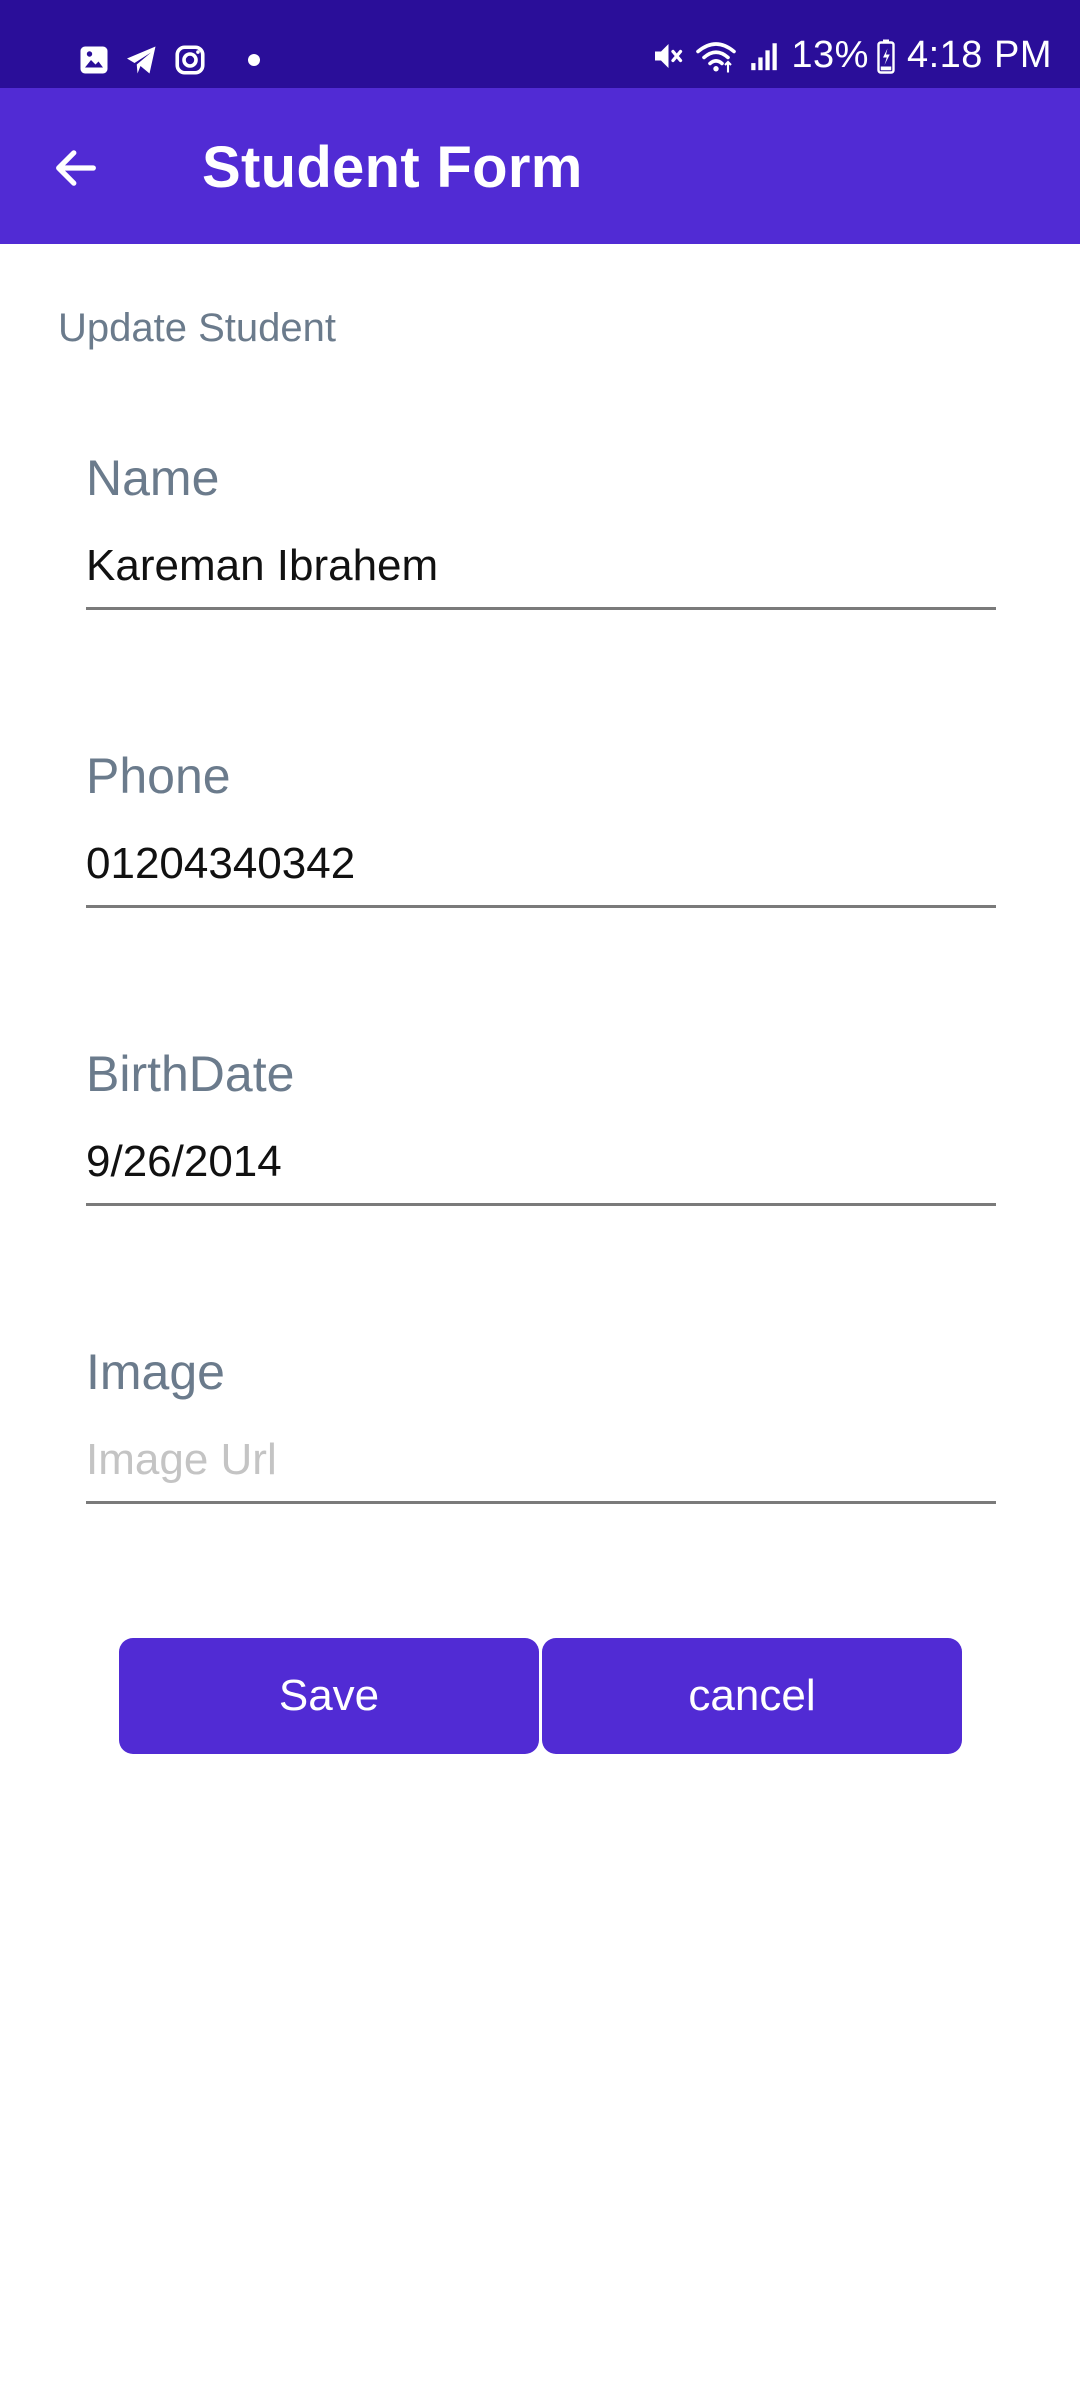 The width and height of the screenshot is (1080, 2400). What do you see at coordinates (158, 776) in the screenshot?
I see `phone-label: Phone` at bounding box center [158, 776].